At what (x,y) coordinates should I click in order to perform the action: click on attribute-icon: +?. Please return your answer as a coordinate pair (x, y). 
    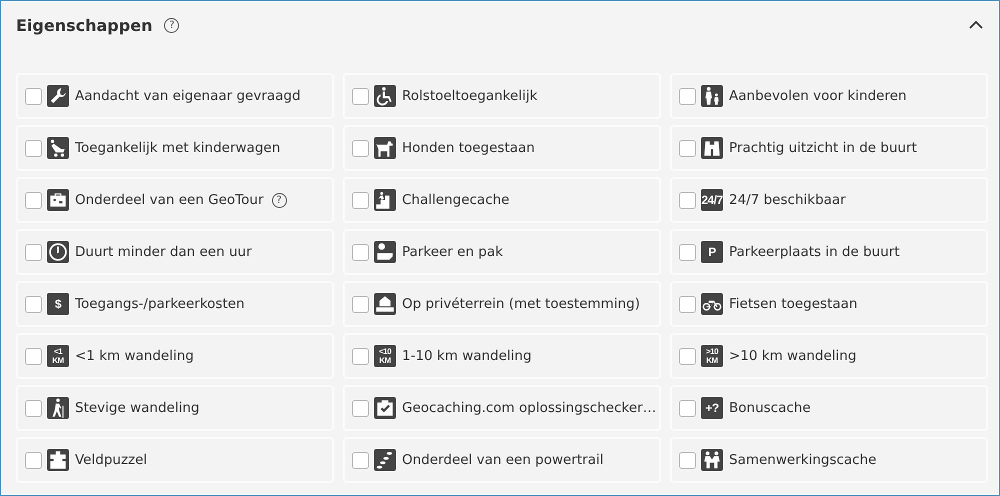
    Looking at the image, I should click on (712, 408).